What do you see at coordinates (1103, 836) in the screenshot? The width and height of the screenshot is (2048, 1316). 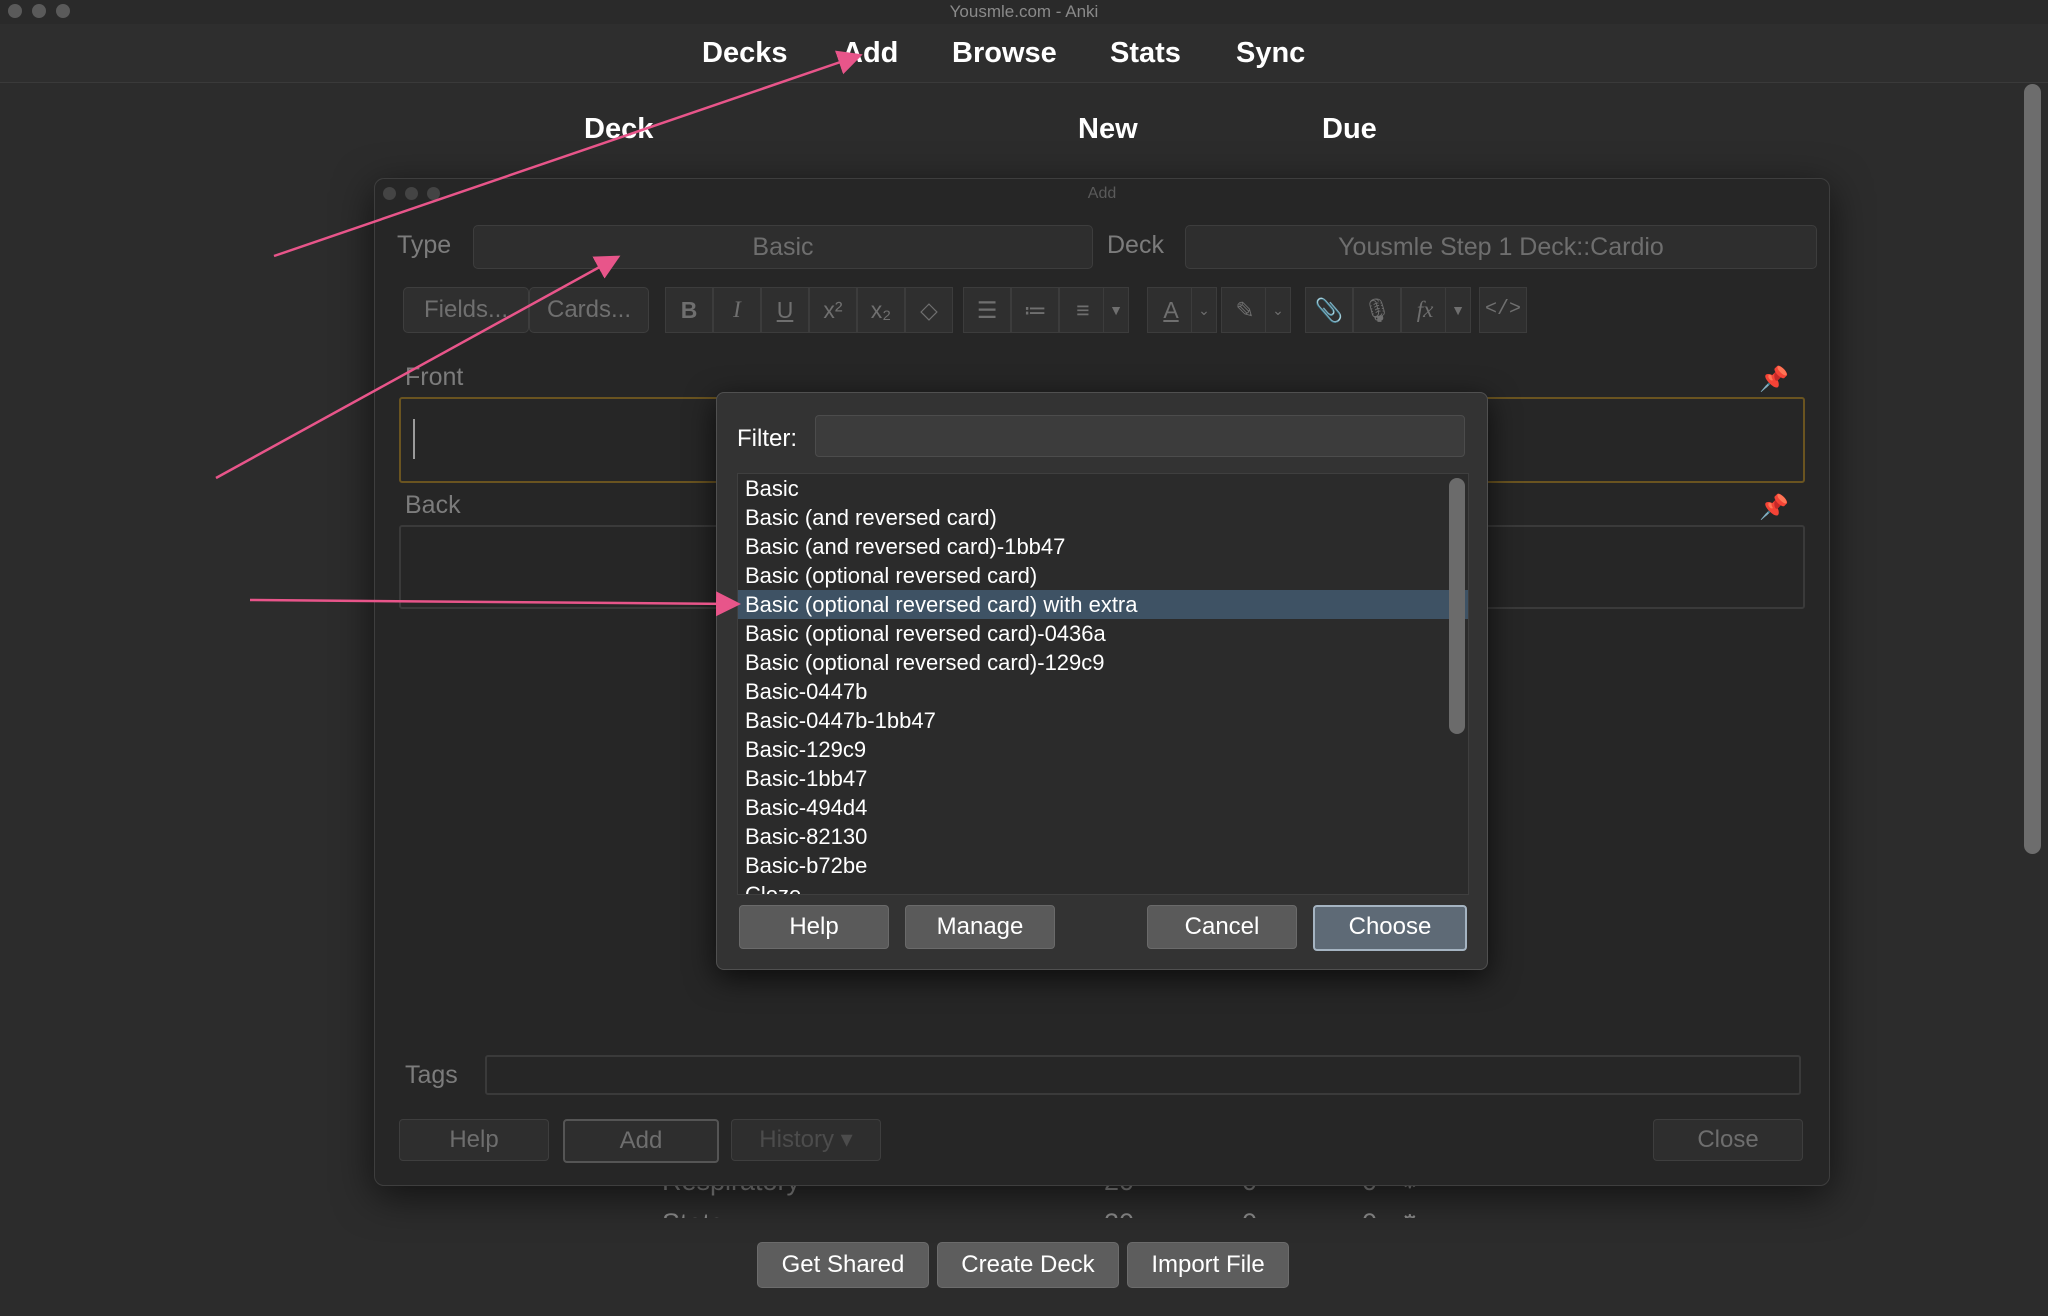 I see `note-type-item: Basic-82130` at bounding box center [1103, 836].